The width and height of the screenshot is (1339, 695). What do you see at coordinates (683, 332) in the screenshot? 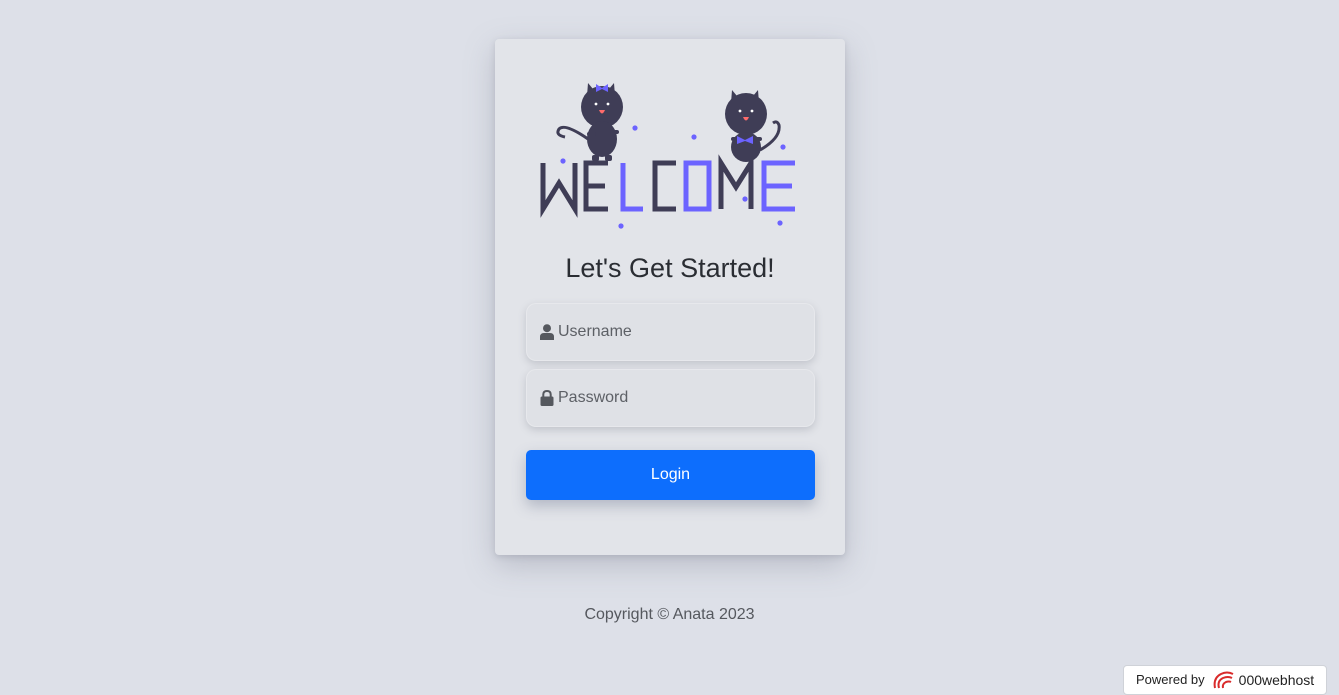
I see `username-input` at bounding box center [683, 332].